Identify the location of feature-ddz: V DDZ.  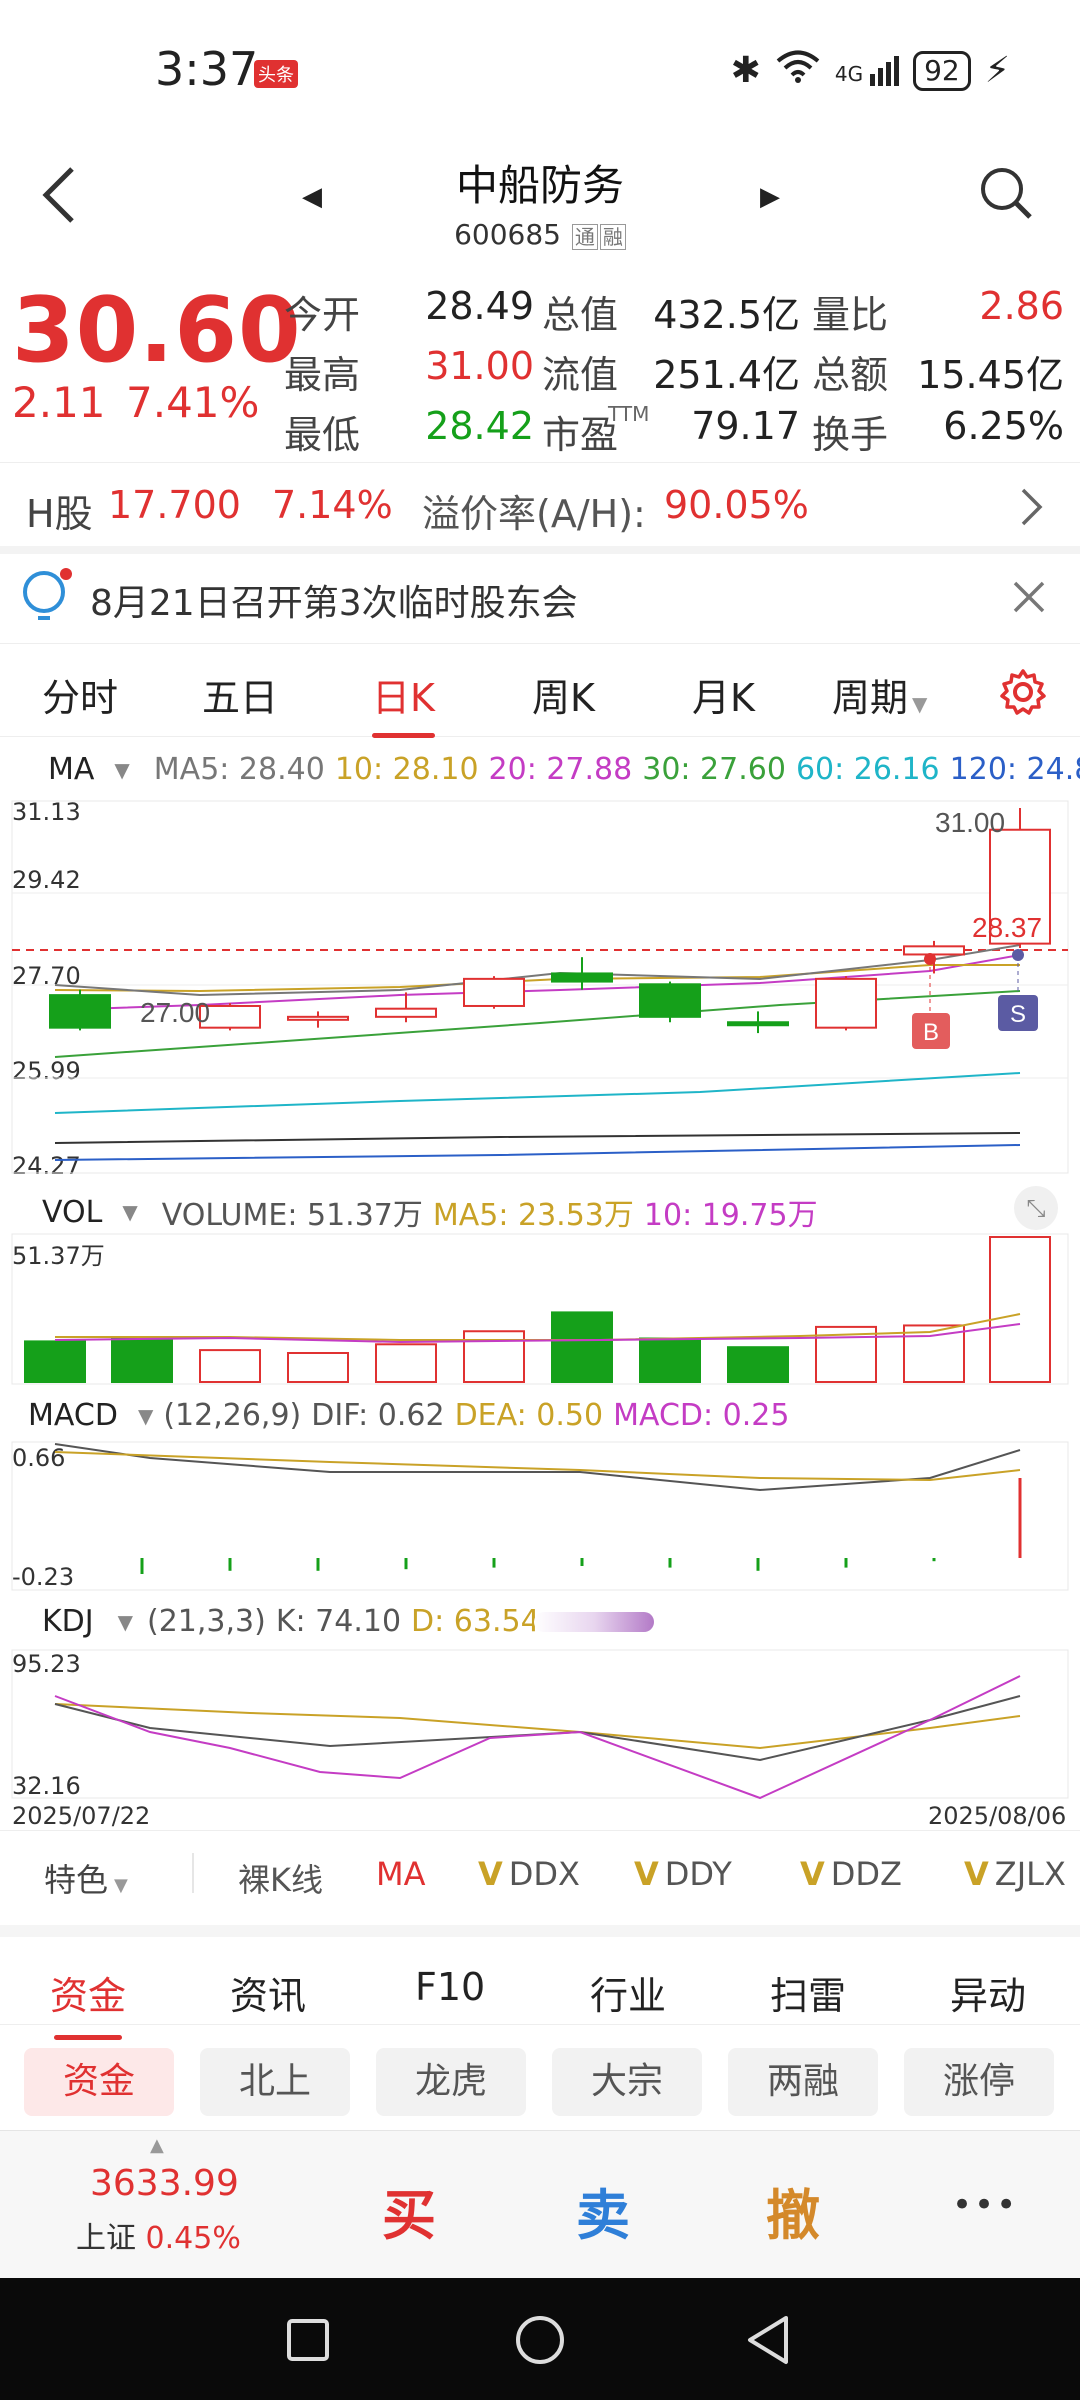
(851, 1874).